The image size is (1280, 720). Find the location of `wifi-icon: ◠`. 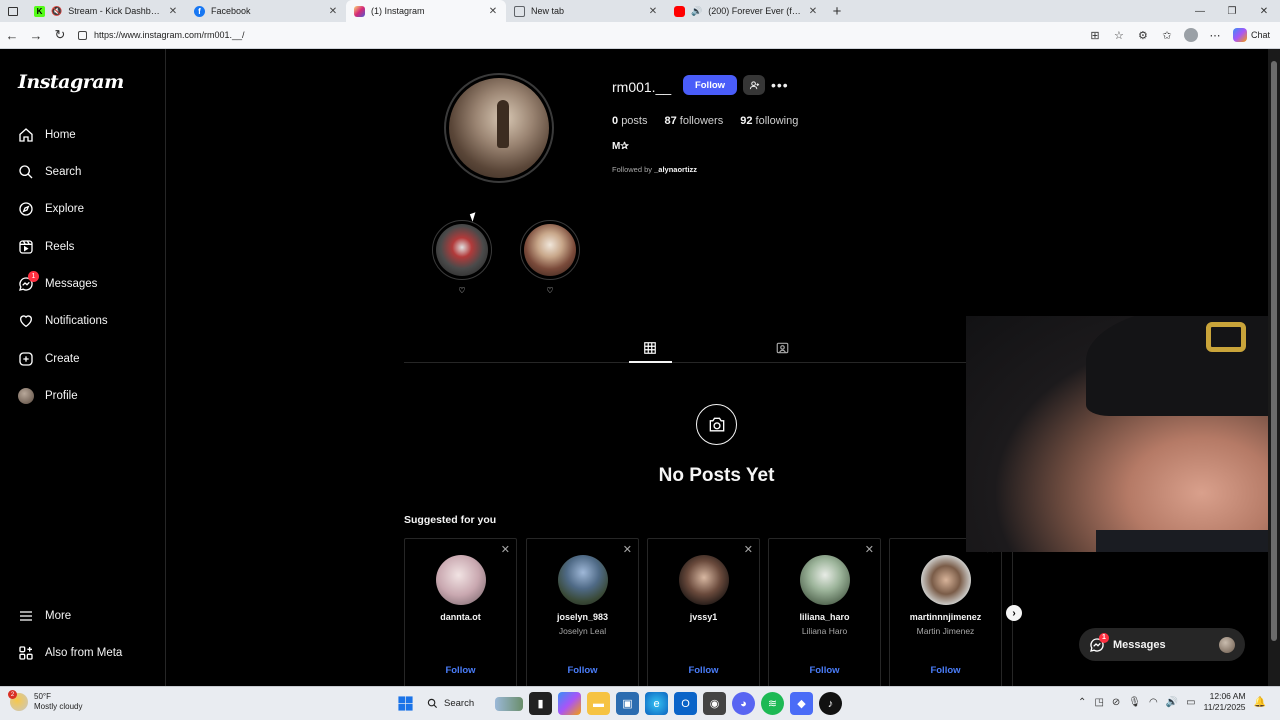

wifi-icon: ◠ is located at coordinates (1153, 702).